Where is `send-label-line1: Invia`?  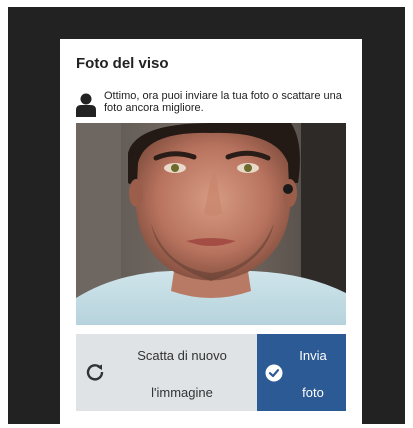
send-label-line1: Invia is located at coordinates (313, 355).